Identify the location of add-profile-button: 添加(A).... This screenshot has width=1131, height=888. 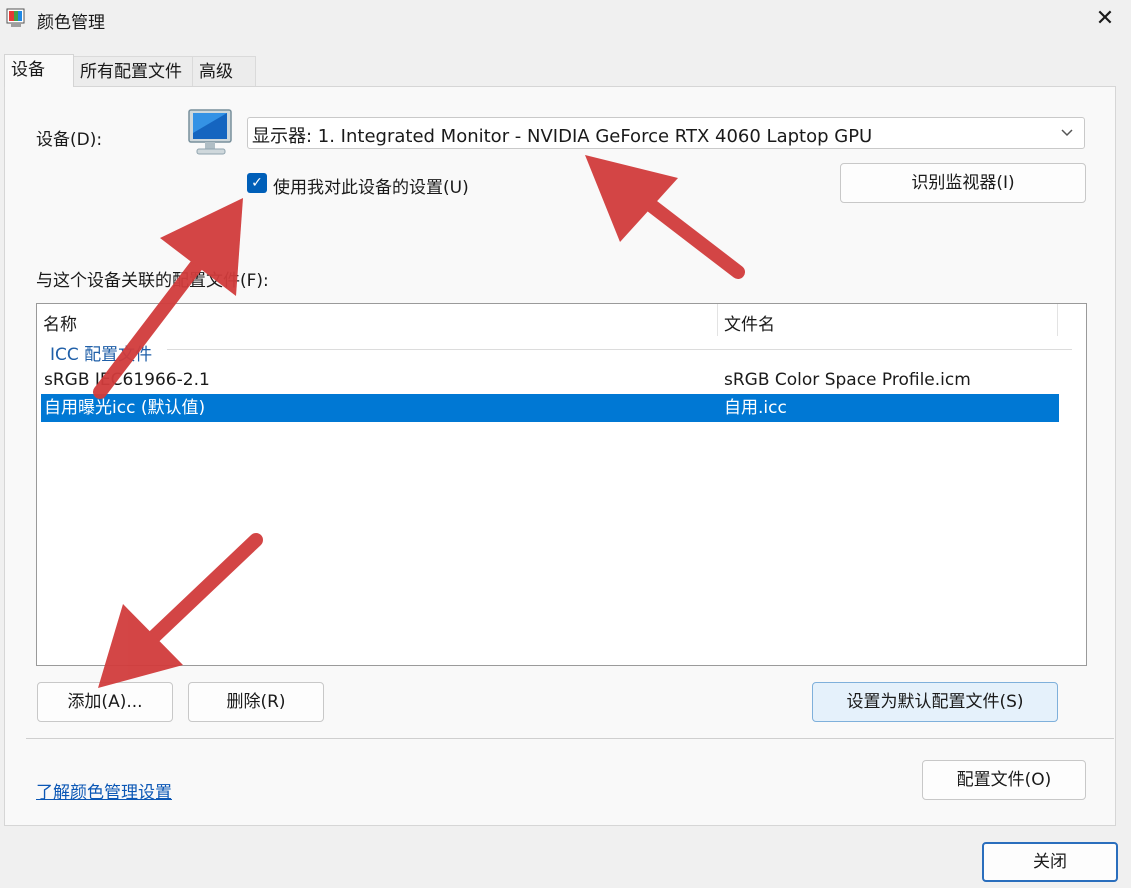
(105, 702).